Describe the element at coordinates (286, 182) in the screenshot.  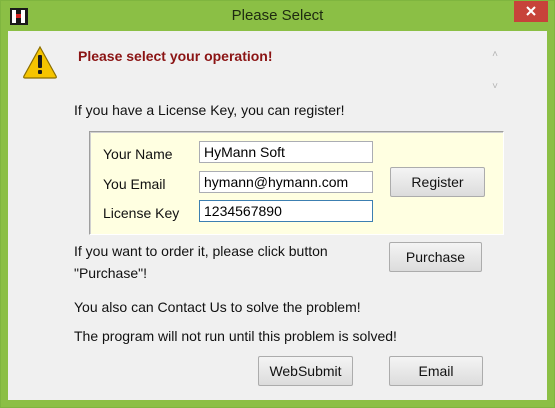
I see `email-field: hymann@hymann.com` at that location.